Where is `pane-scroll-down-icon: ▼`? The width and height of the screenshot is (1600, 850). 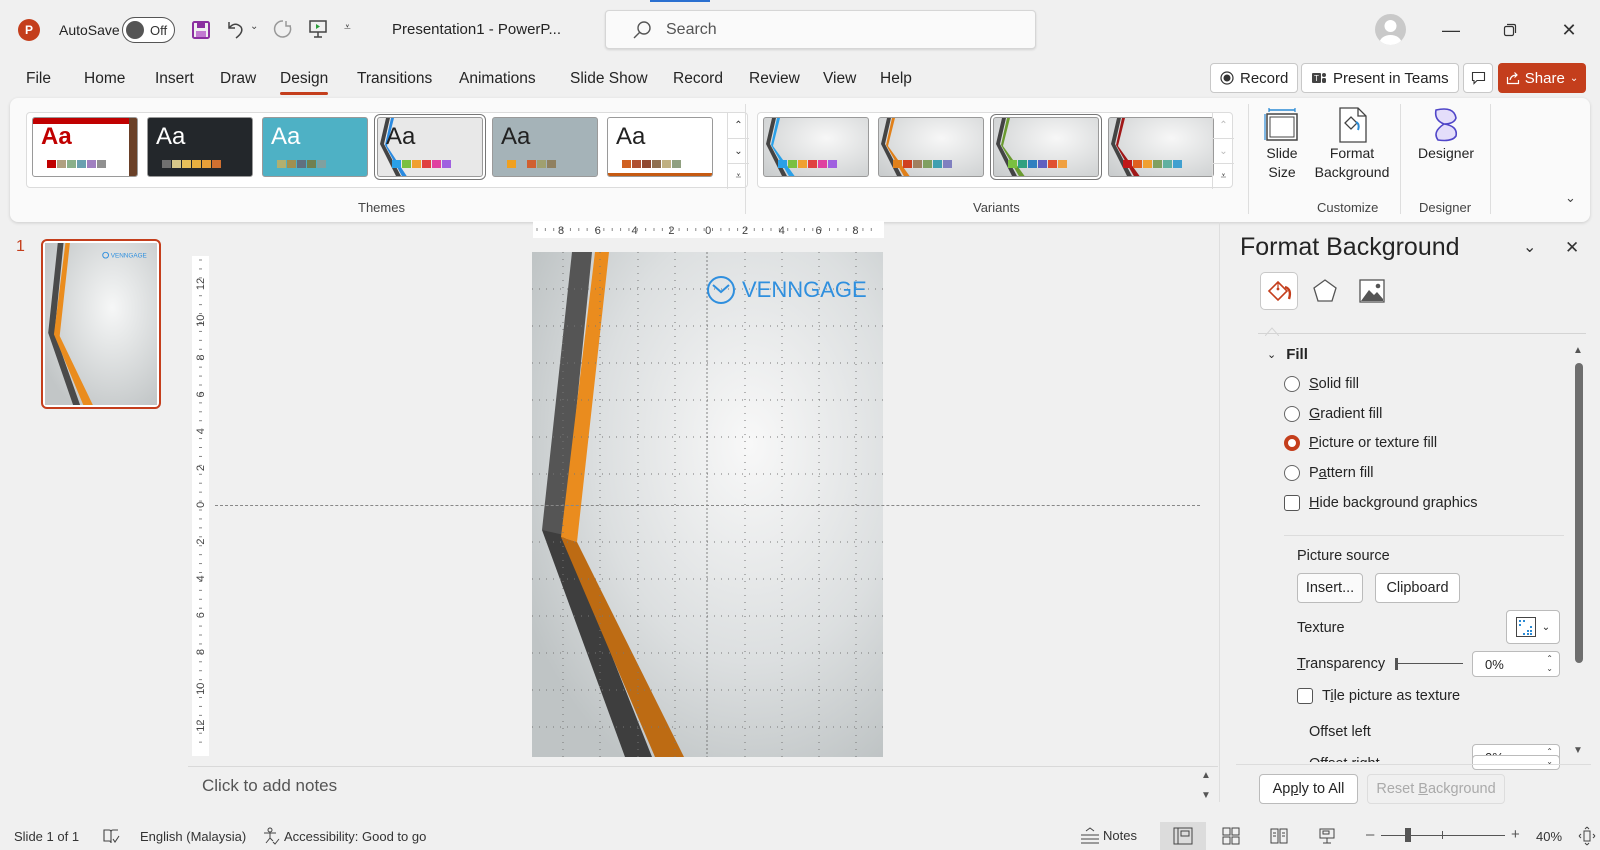 pane-scroll-down-icon: ▼ is located at coordinates (1578, 750).